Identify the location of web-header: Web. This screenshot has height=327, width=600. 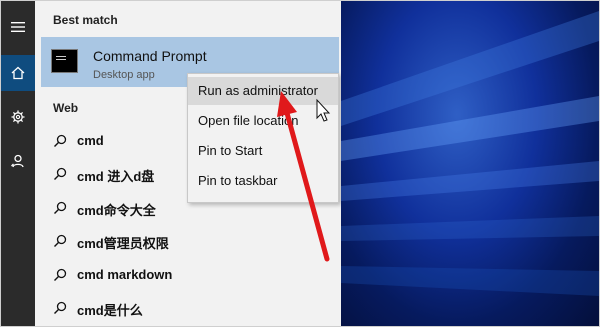
(66, 108).